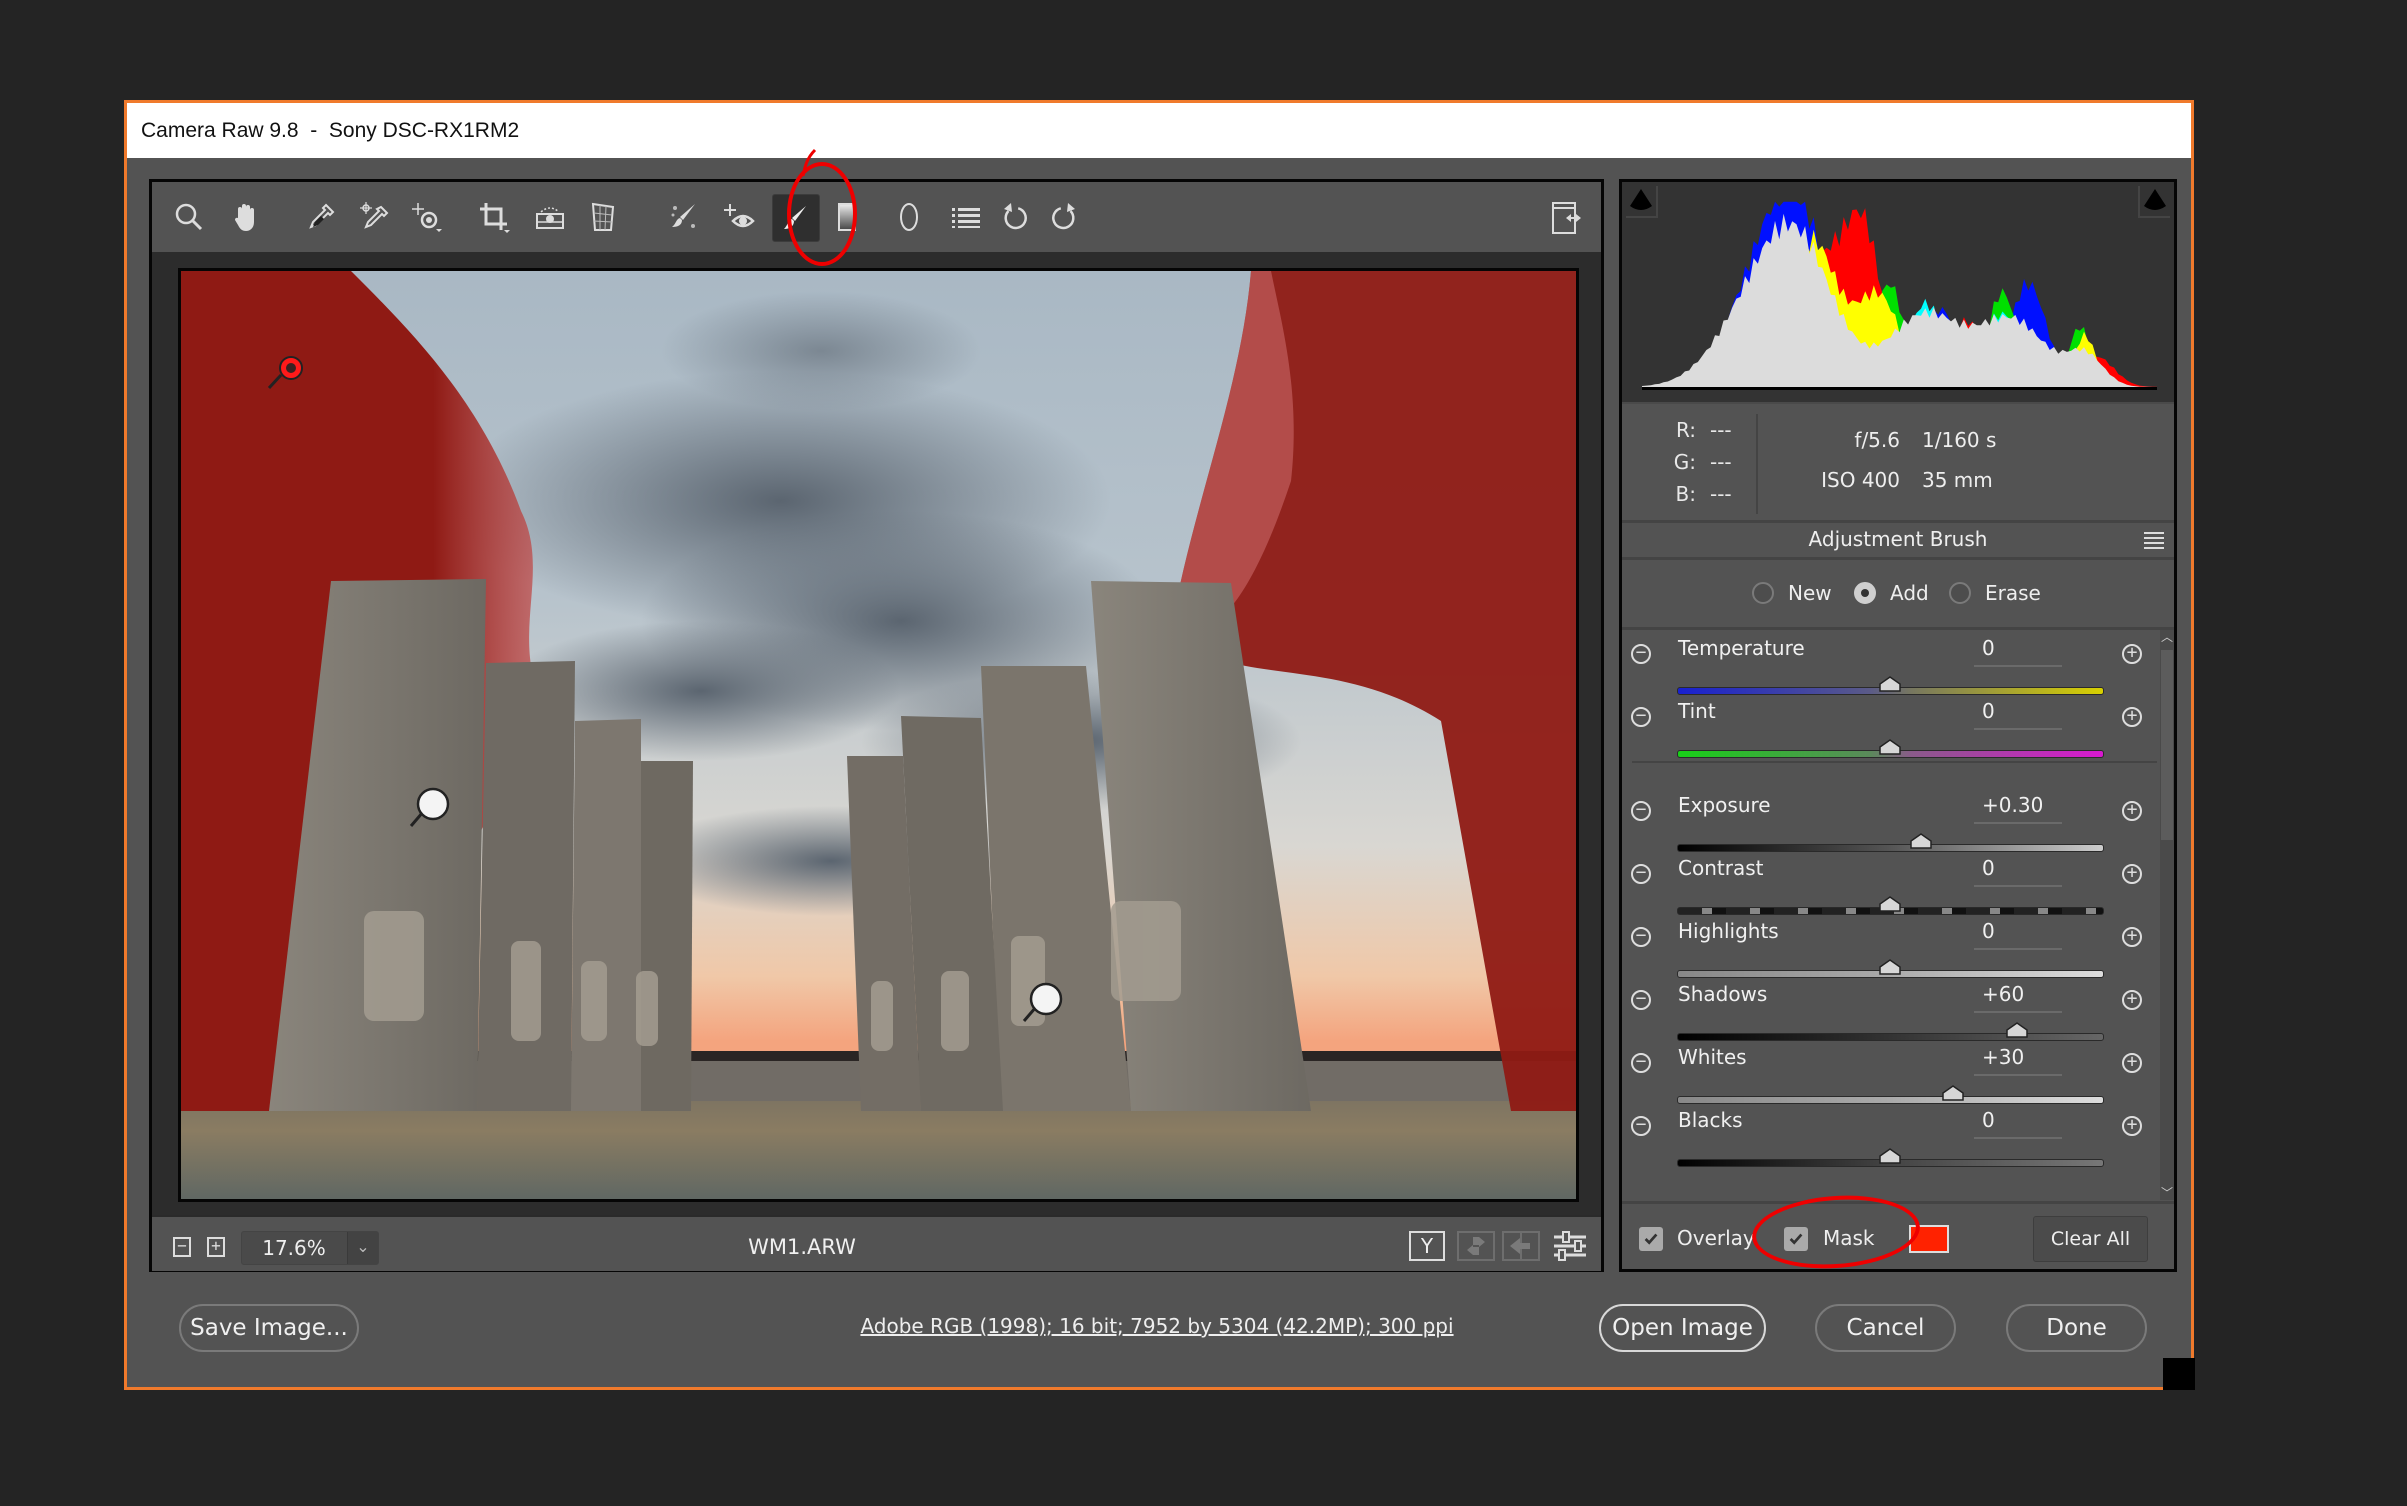 This screenshot has height=1506, width=2407. I want to click on swap-before-after-button, so click(1476, 1246).